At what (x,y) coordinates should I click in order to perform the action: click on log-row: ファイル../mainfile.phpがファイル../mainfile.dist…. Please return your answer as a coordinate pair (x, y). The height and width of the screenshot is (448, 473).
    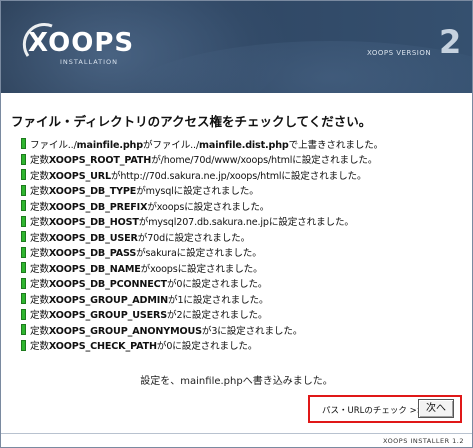
    Looking at the image, I should click on (241, 144).